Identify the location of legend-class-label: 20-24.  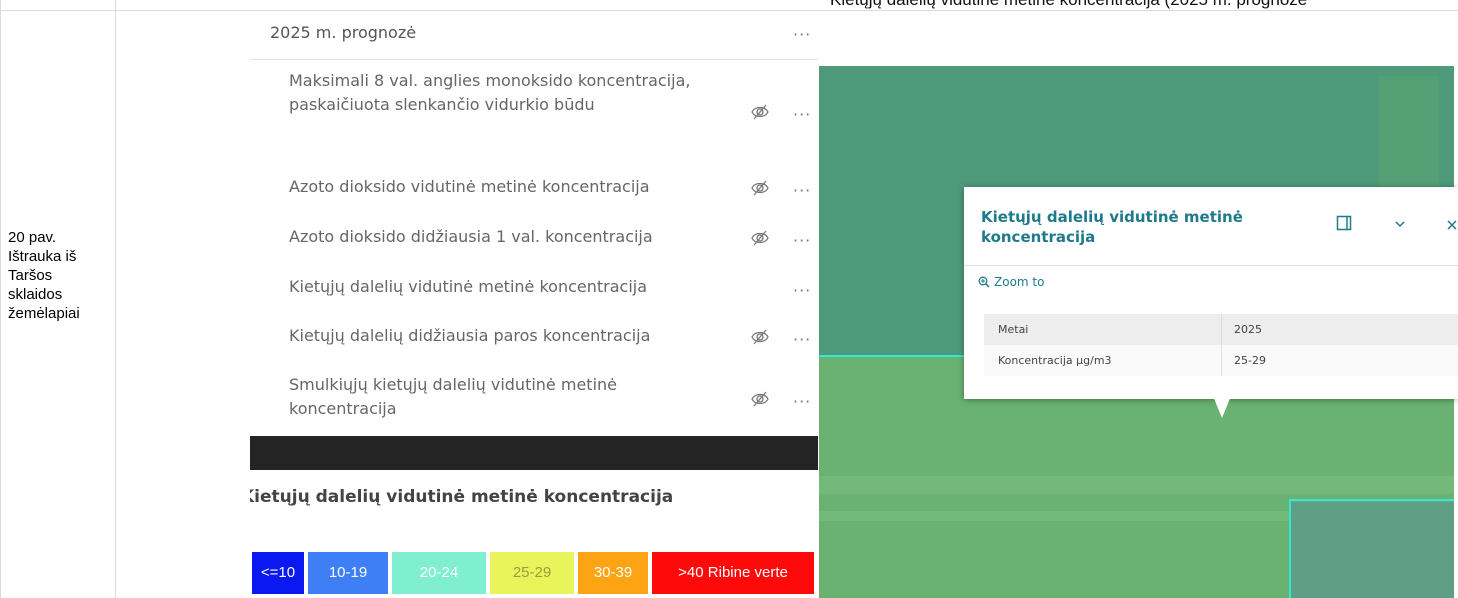
(439, 572).